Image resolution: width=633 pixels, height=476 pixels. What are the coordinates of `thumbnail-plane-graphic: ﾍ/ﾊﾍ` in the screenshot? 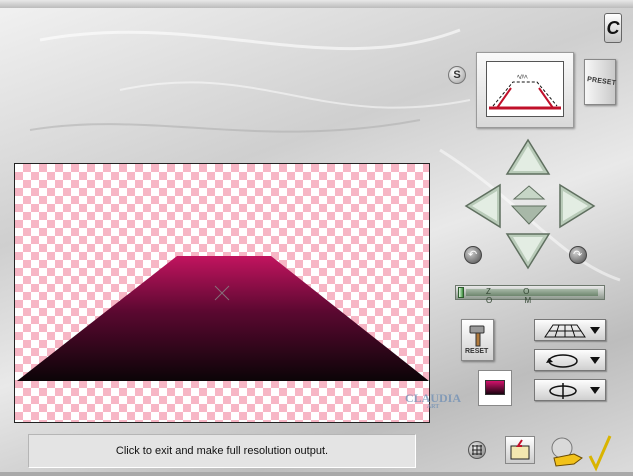 It's located at (525, 92).